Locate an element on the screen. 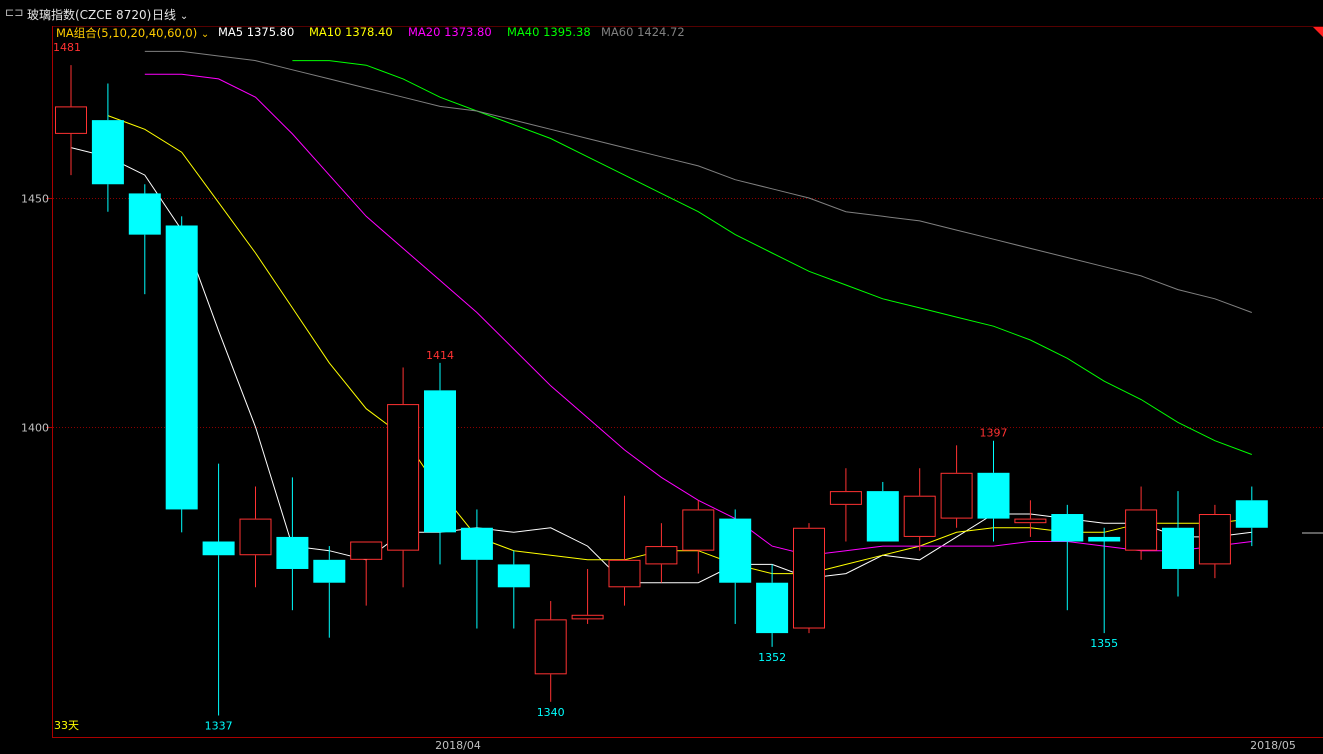 This screenshot has width=1323, height=754. ma20-value: MA20 1373.80 is located at coordinates (450, 32).